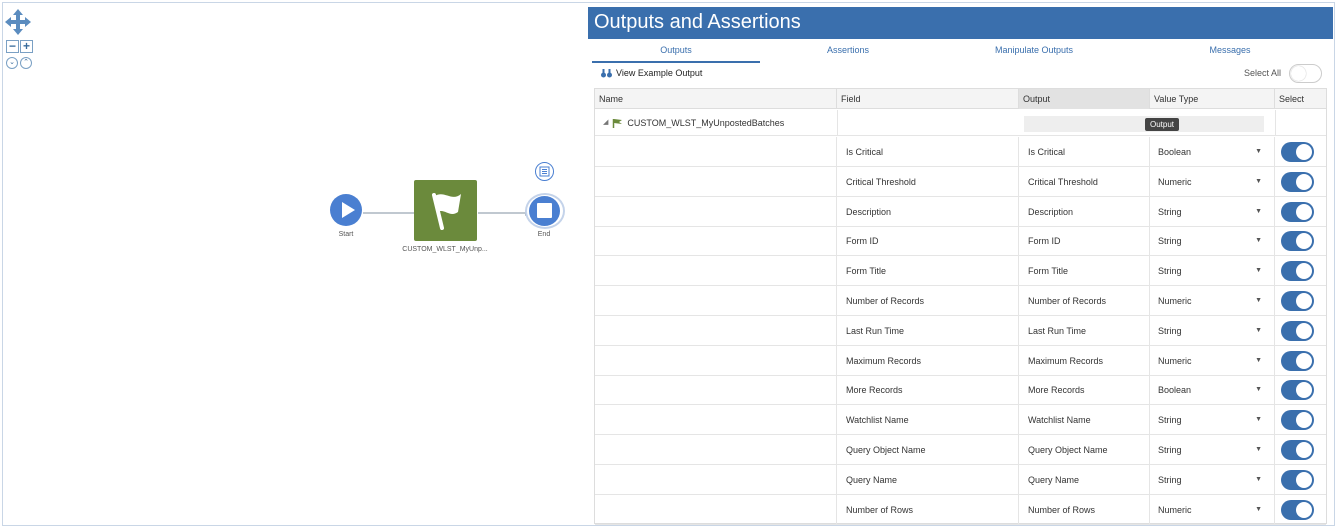 This screenshot has width=1337, height=528. I want to click on column-header-value-type: Value Type, so click(1212, 99).